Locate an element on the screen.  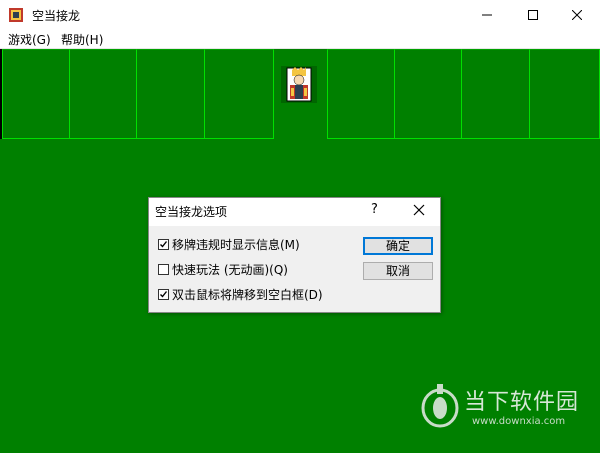
option-show-invalid-move: 移牌违规时显示信息(M) is located at coordinates (229, 244).